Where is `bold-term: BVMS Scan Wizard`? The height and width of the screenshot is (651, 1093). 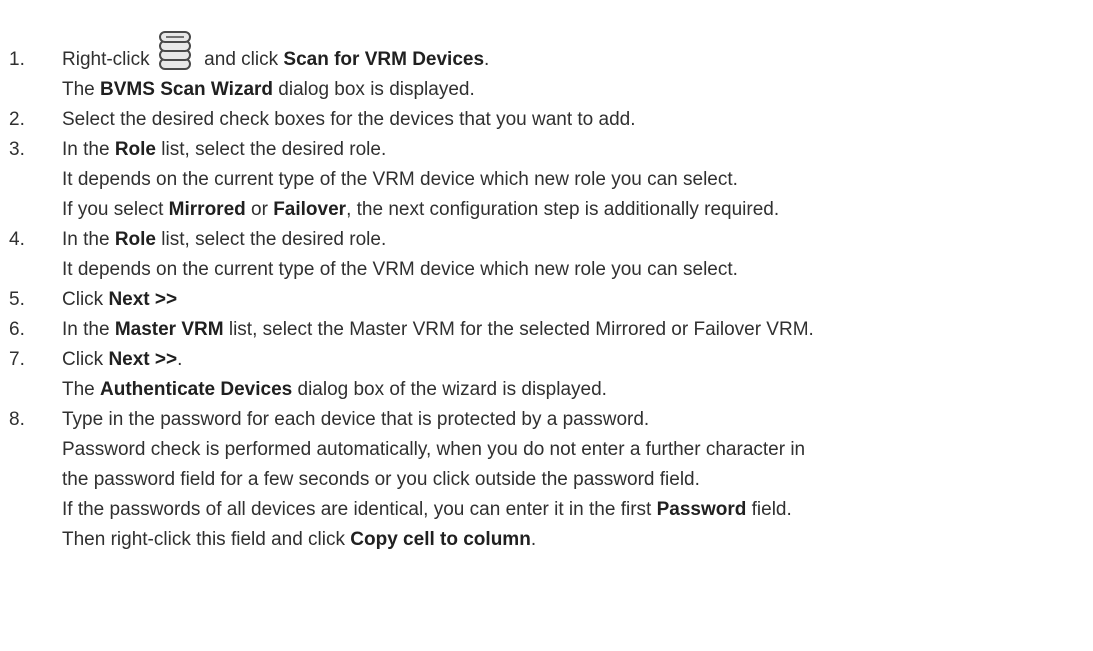
bold-term: BVMS Scan Wizard is located at coordinates (187, 89).